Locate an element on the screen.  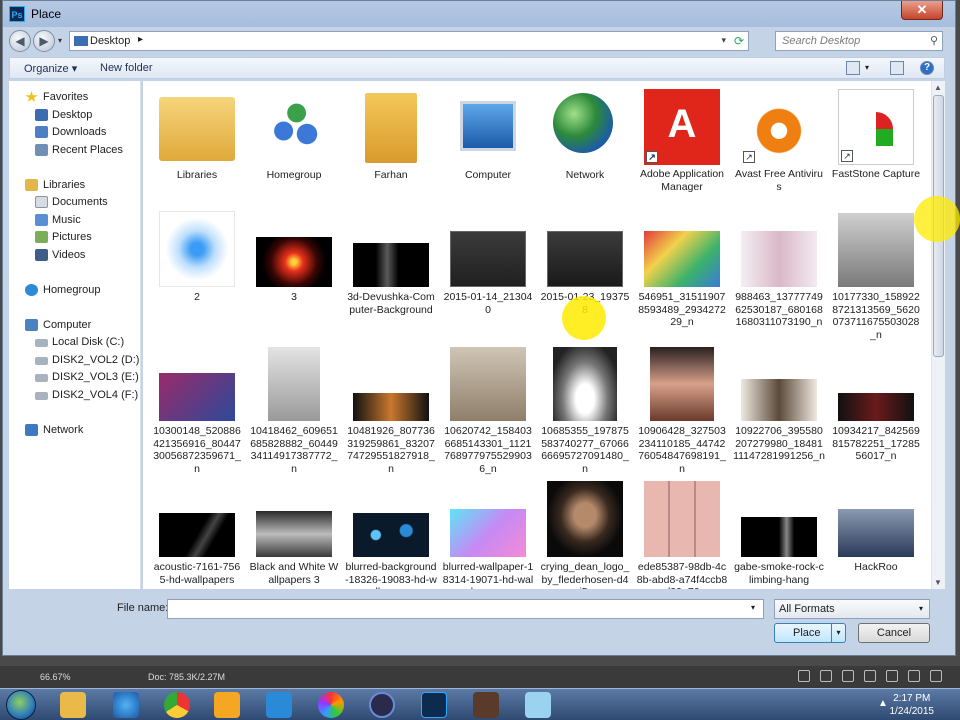
start-button is located at coordinates (21, 705).